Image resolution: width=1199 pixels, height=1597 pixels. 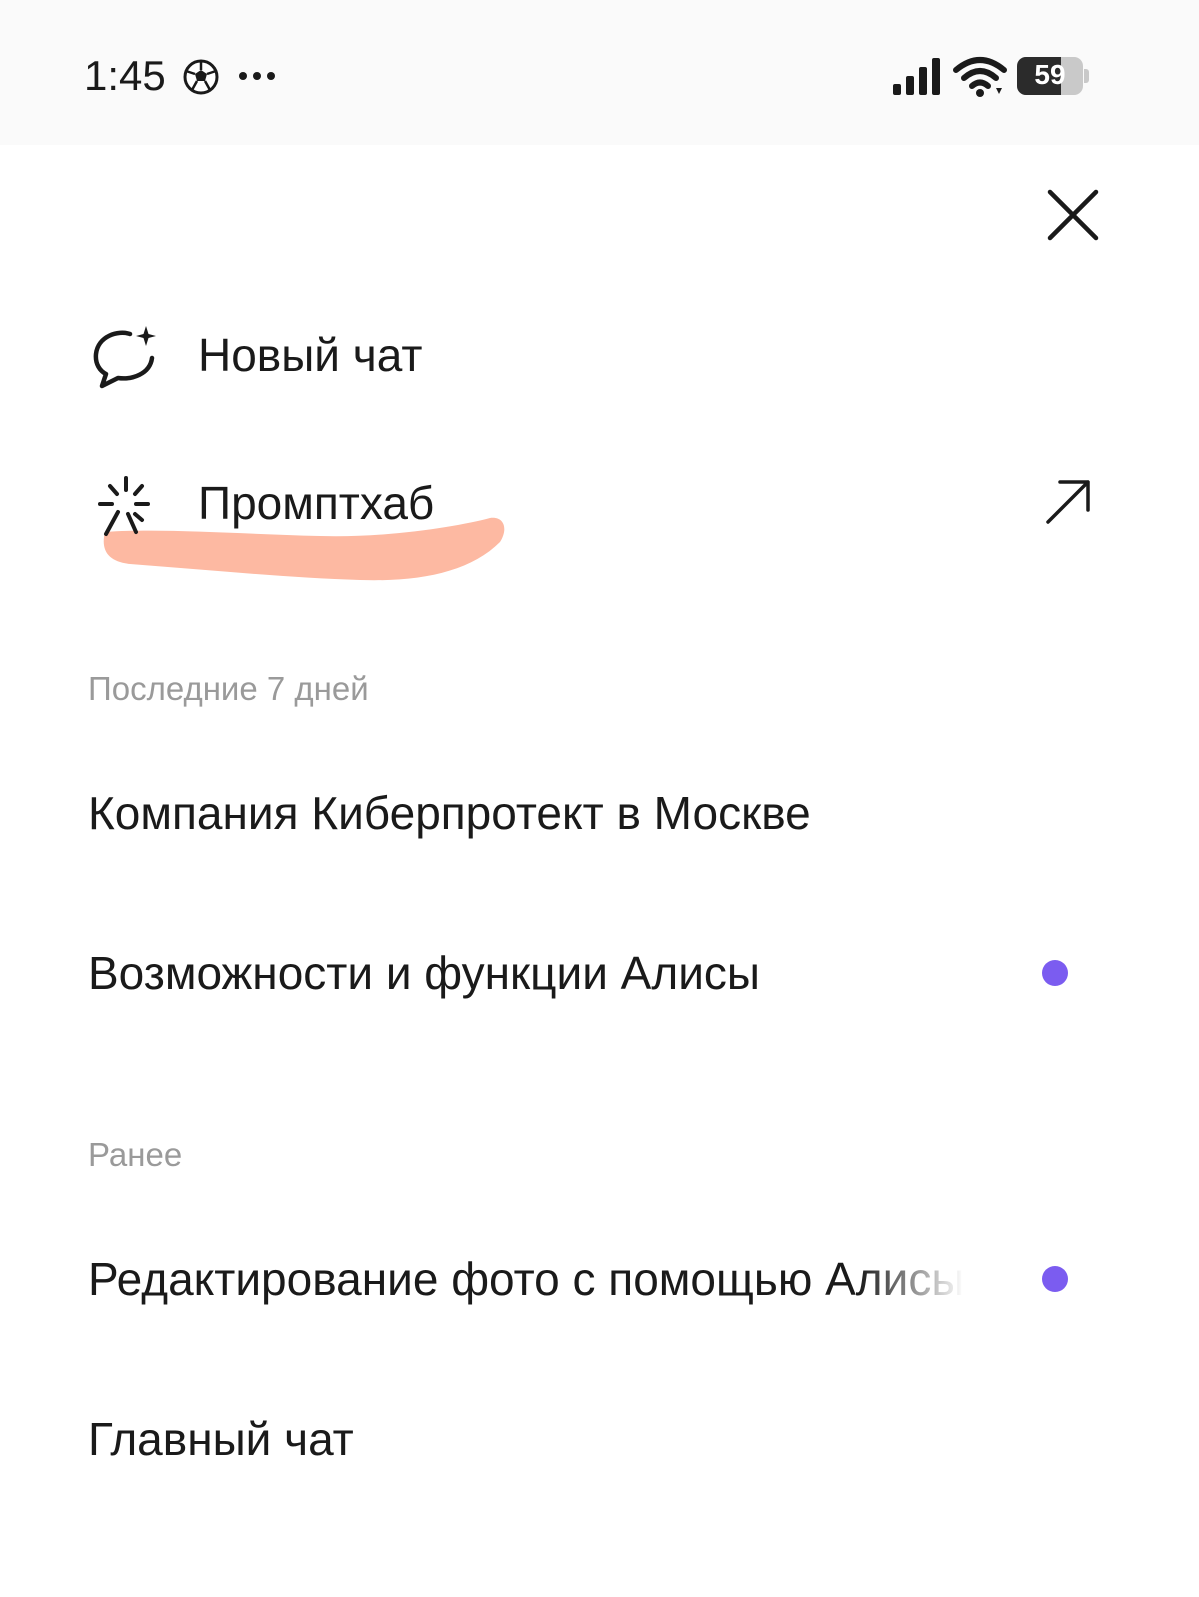 What do you see at coordinates (221, 1439) in the screenshot?
I see `chat-title: Главный чат` at bounding box center [221, 1439].